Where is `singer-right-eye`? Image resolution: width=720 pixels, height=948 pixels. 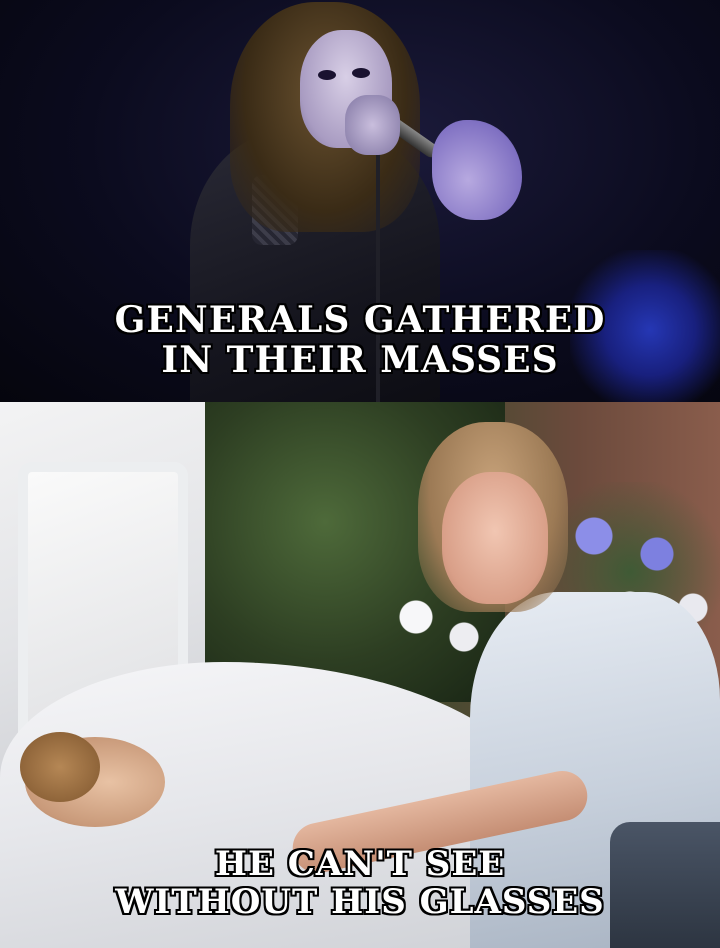 singer-right-eye is located at coordinates (361, 73).